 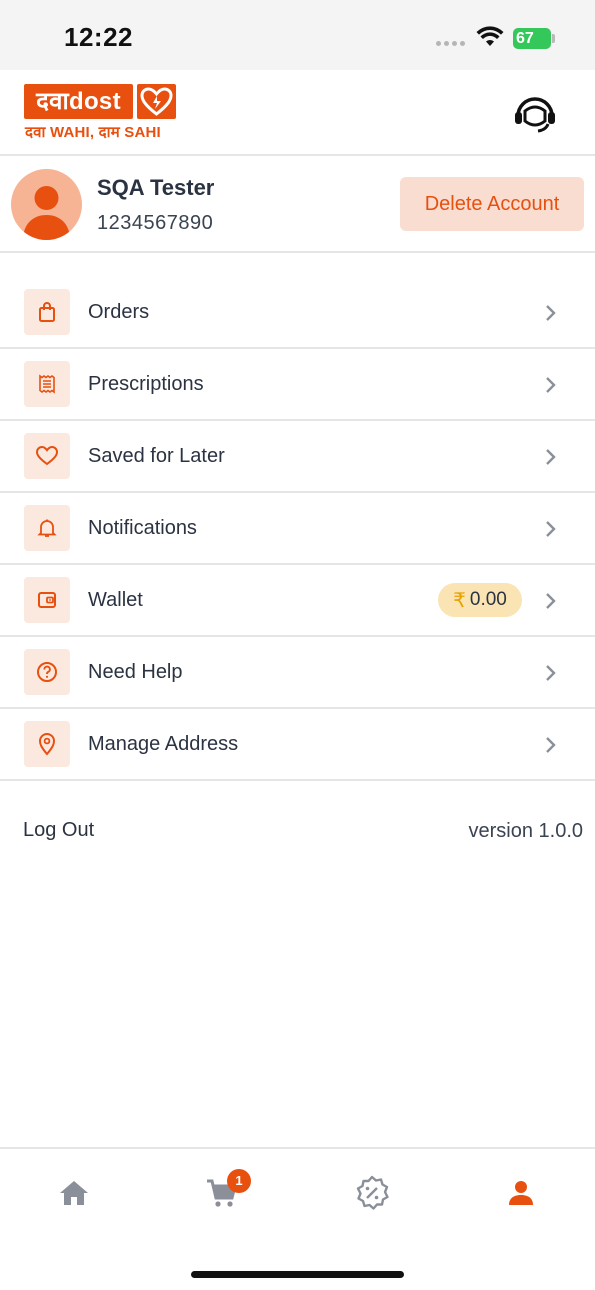 I want to click on menu-item-need-help: Need Help, so click(x=297, y=673).